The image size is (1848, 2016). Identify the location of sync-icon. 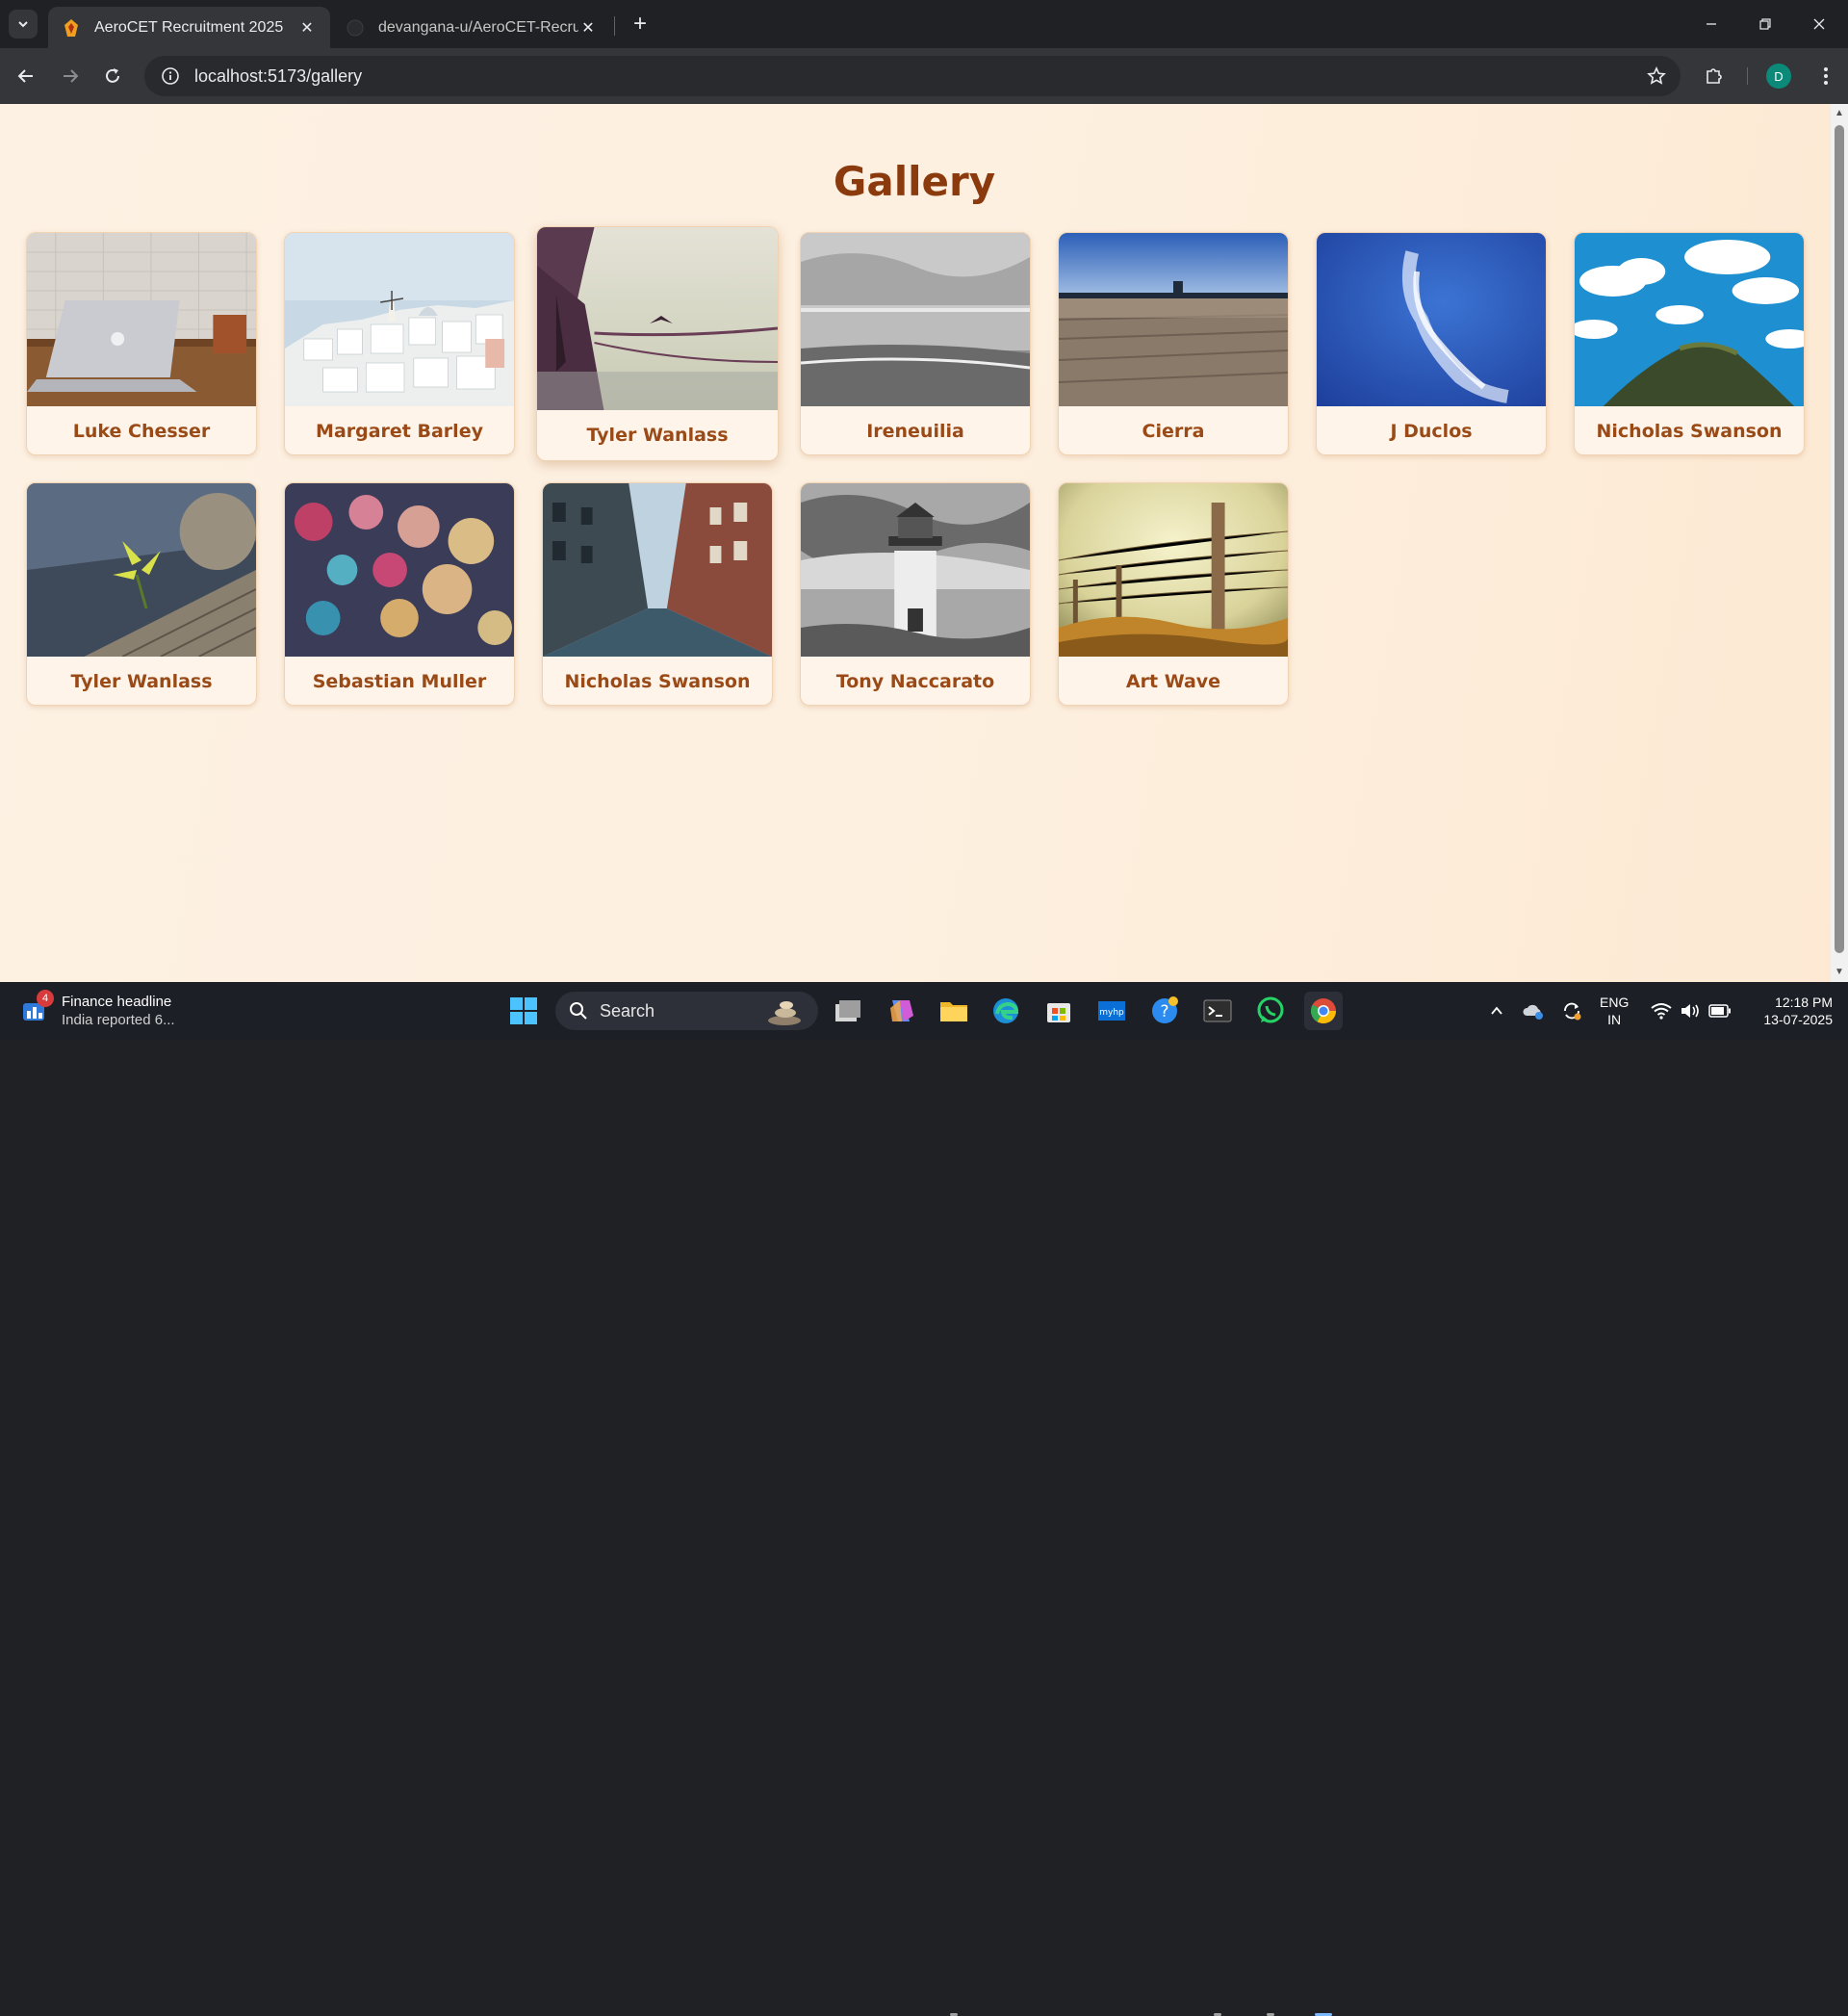
(1572, 1011).